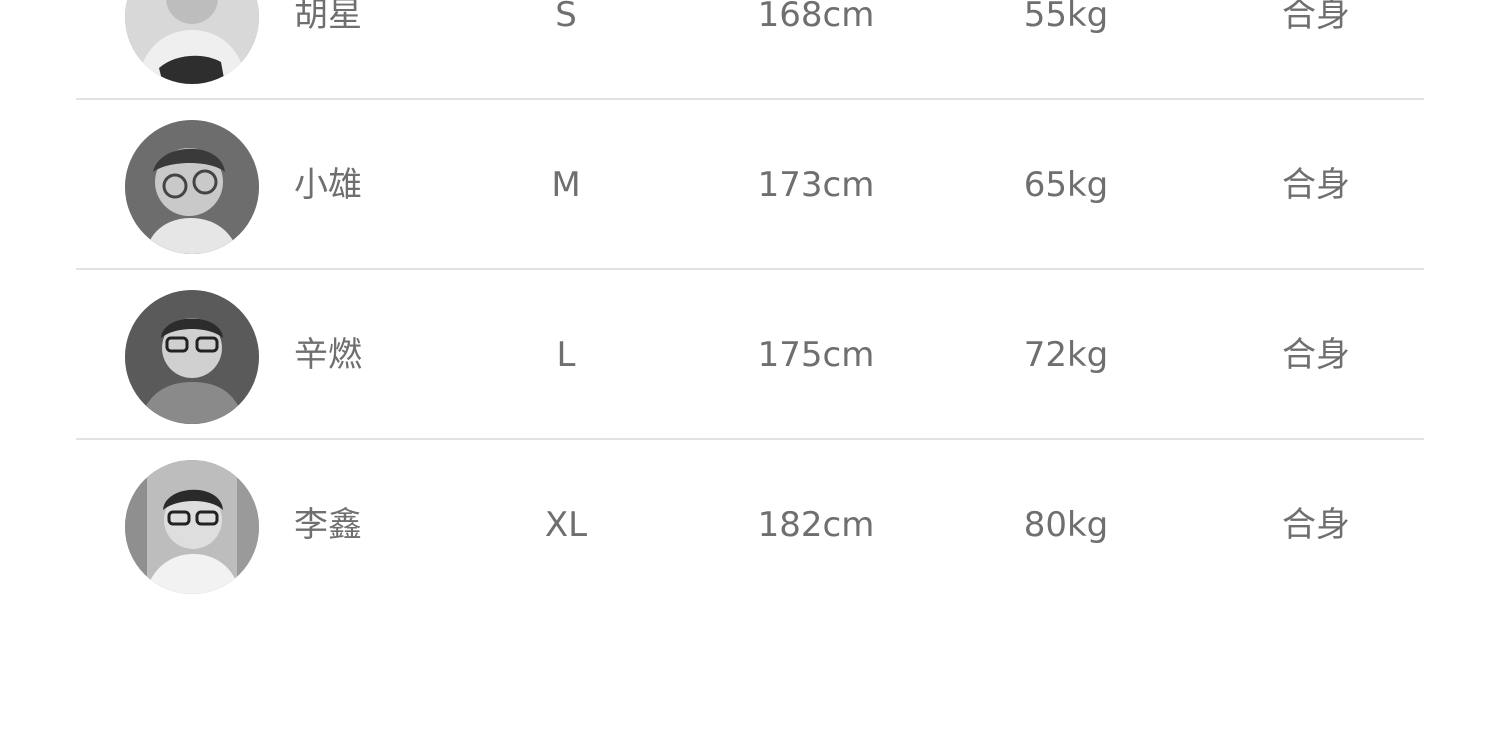 Image resolution: width=1500 pixels, height=755 pixels. What do you see at coordinates (566, 17) in the screenshot?
I see `size-cell: S` at bounding box center [566, 17].